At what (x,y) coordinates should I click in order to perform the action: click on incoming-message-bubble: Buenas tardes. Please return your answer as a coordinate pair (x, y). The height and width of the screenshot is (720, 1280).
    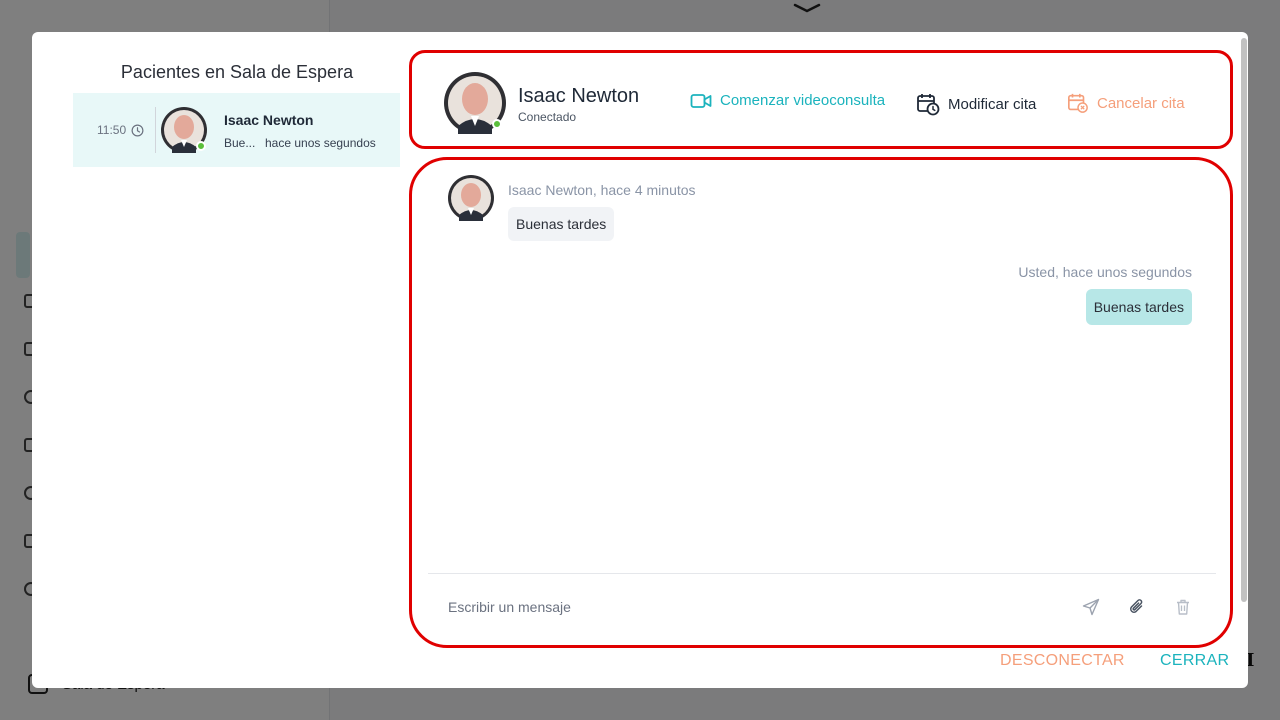
    Looking at the image, I should click on (561, 224).